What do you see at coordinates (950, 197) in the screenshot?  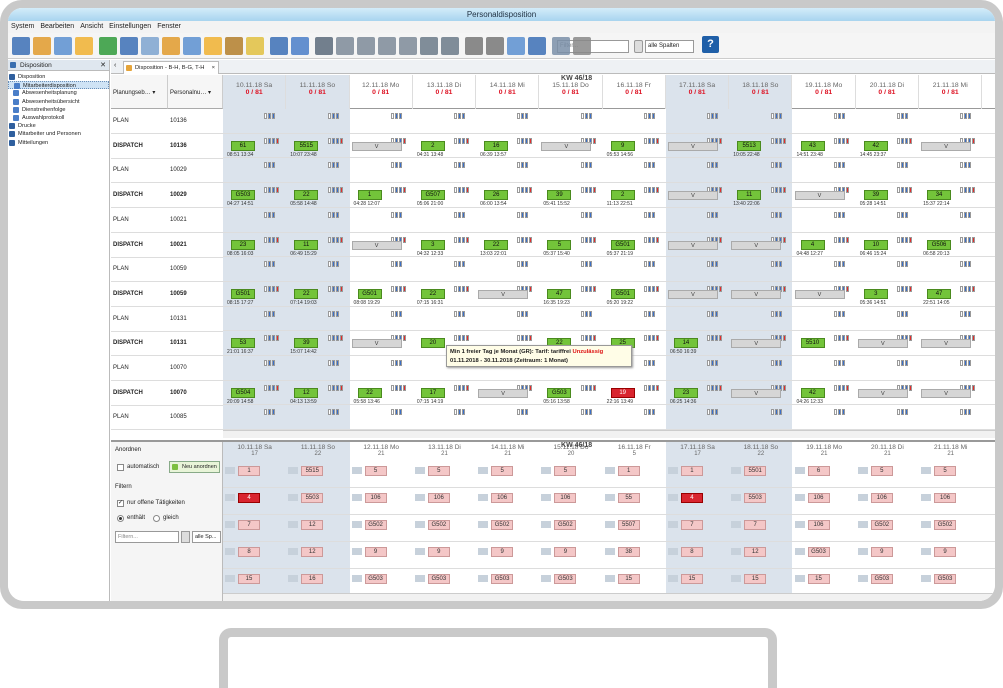 I see `shift-block: 34 15:37 22:14` at bounding box center [950, 197].